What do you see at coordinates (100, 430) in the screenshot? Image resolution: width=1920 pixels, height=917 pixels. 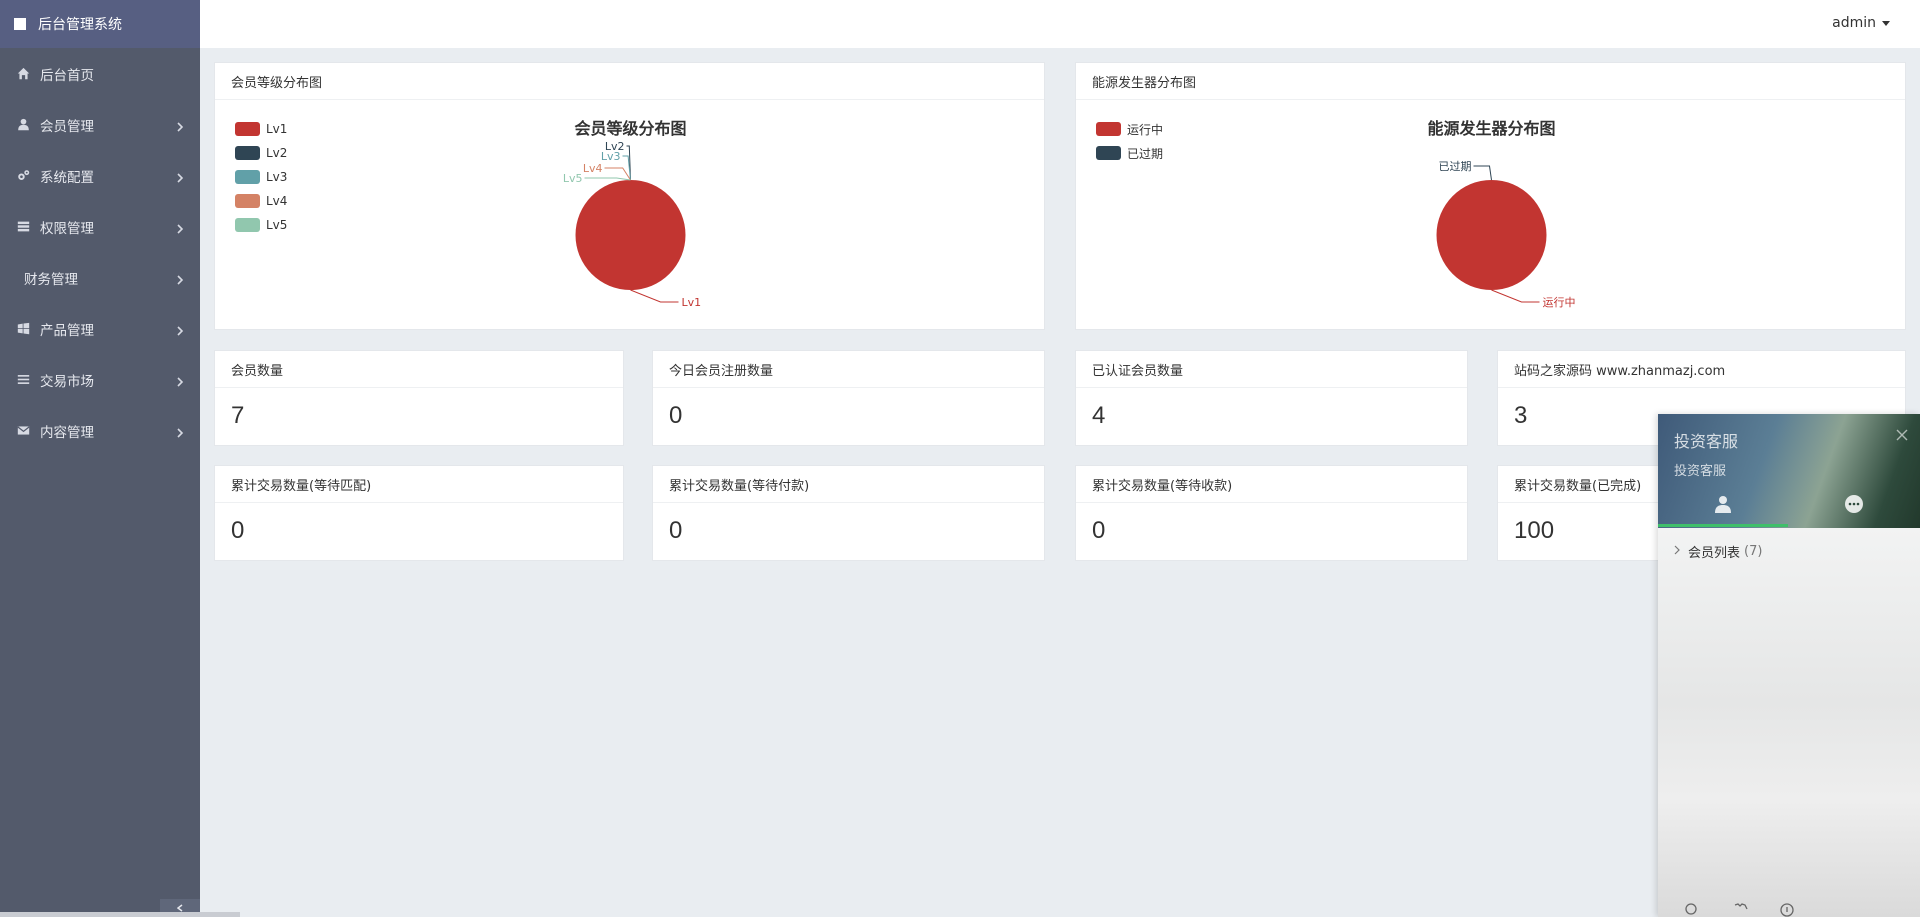 I see `sidebar-item-content: 内容管理` at bounding box center [100, 430].